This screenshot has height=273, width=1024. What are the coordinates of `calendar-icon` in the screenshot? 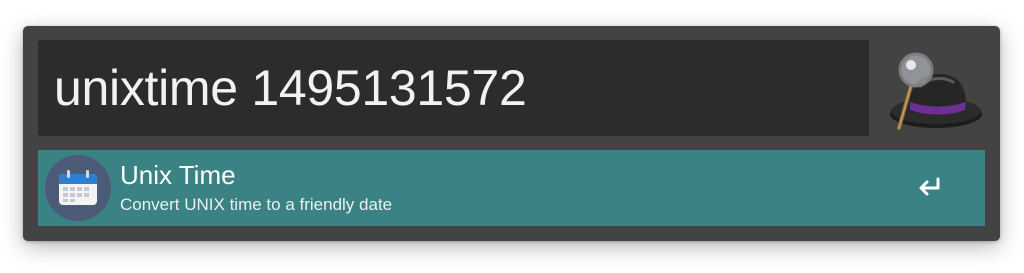 It's located at (78, 188).